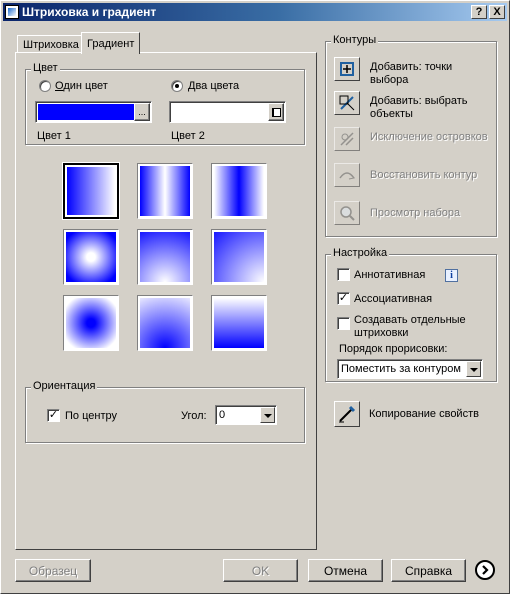 This screenshot has width=510, height=594. Describe the element at coordinates (393, 299) in the screenshot. I see `associative-label: Ассоциативная` at that location.